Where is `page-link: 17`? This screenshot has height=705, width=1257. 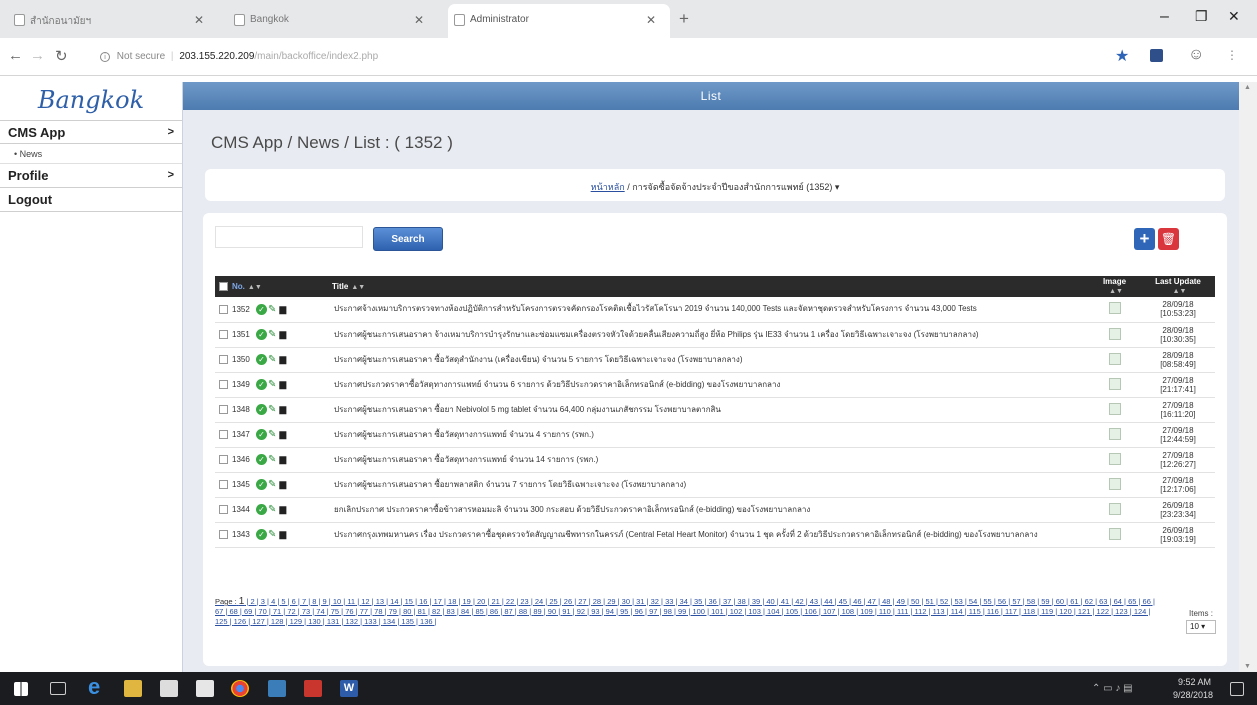
page-link: 17 is located at coordinates (438, 601).